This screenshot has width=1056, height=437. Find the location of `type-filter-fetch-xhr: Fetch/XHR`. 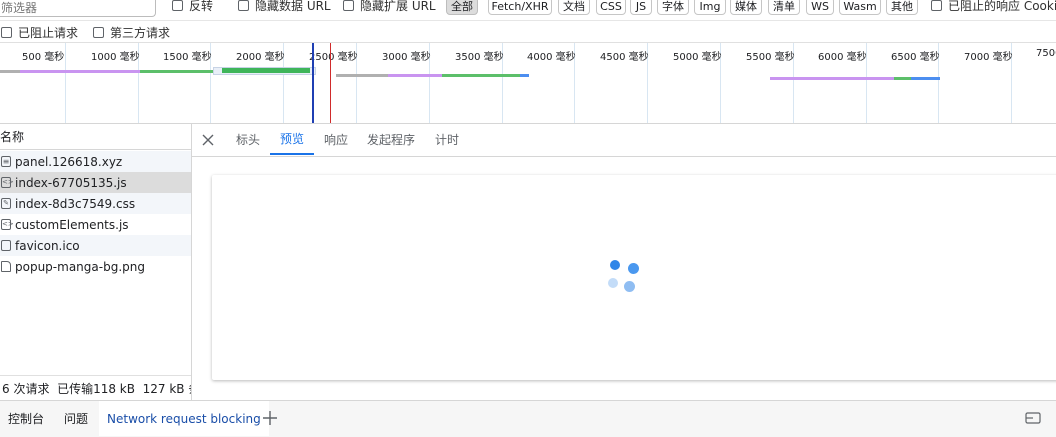

type-filter-fetch-xhr: Fetch/XHR is located at coordinates (520, 7).